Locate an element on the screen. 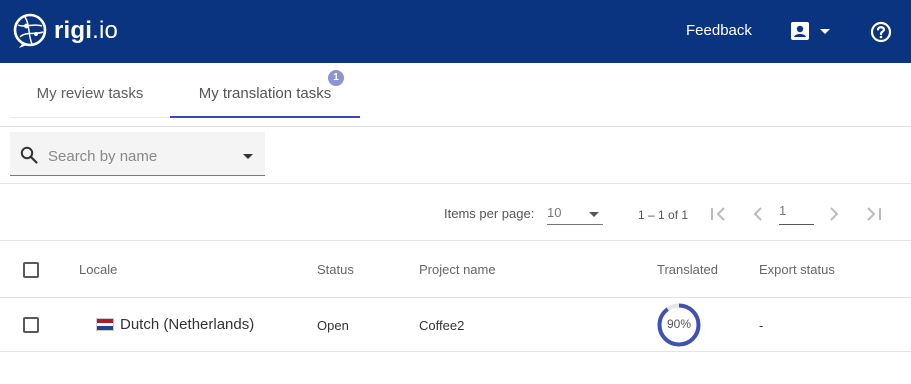 The width and height of the screenshot is (911, 384). column-header-locale: Locale is located at coordinates (98, 269).